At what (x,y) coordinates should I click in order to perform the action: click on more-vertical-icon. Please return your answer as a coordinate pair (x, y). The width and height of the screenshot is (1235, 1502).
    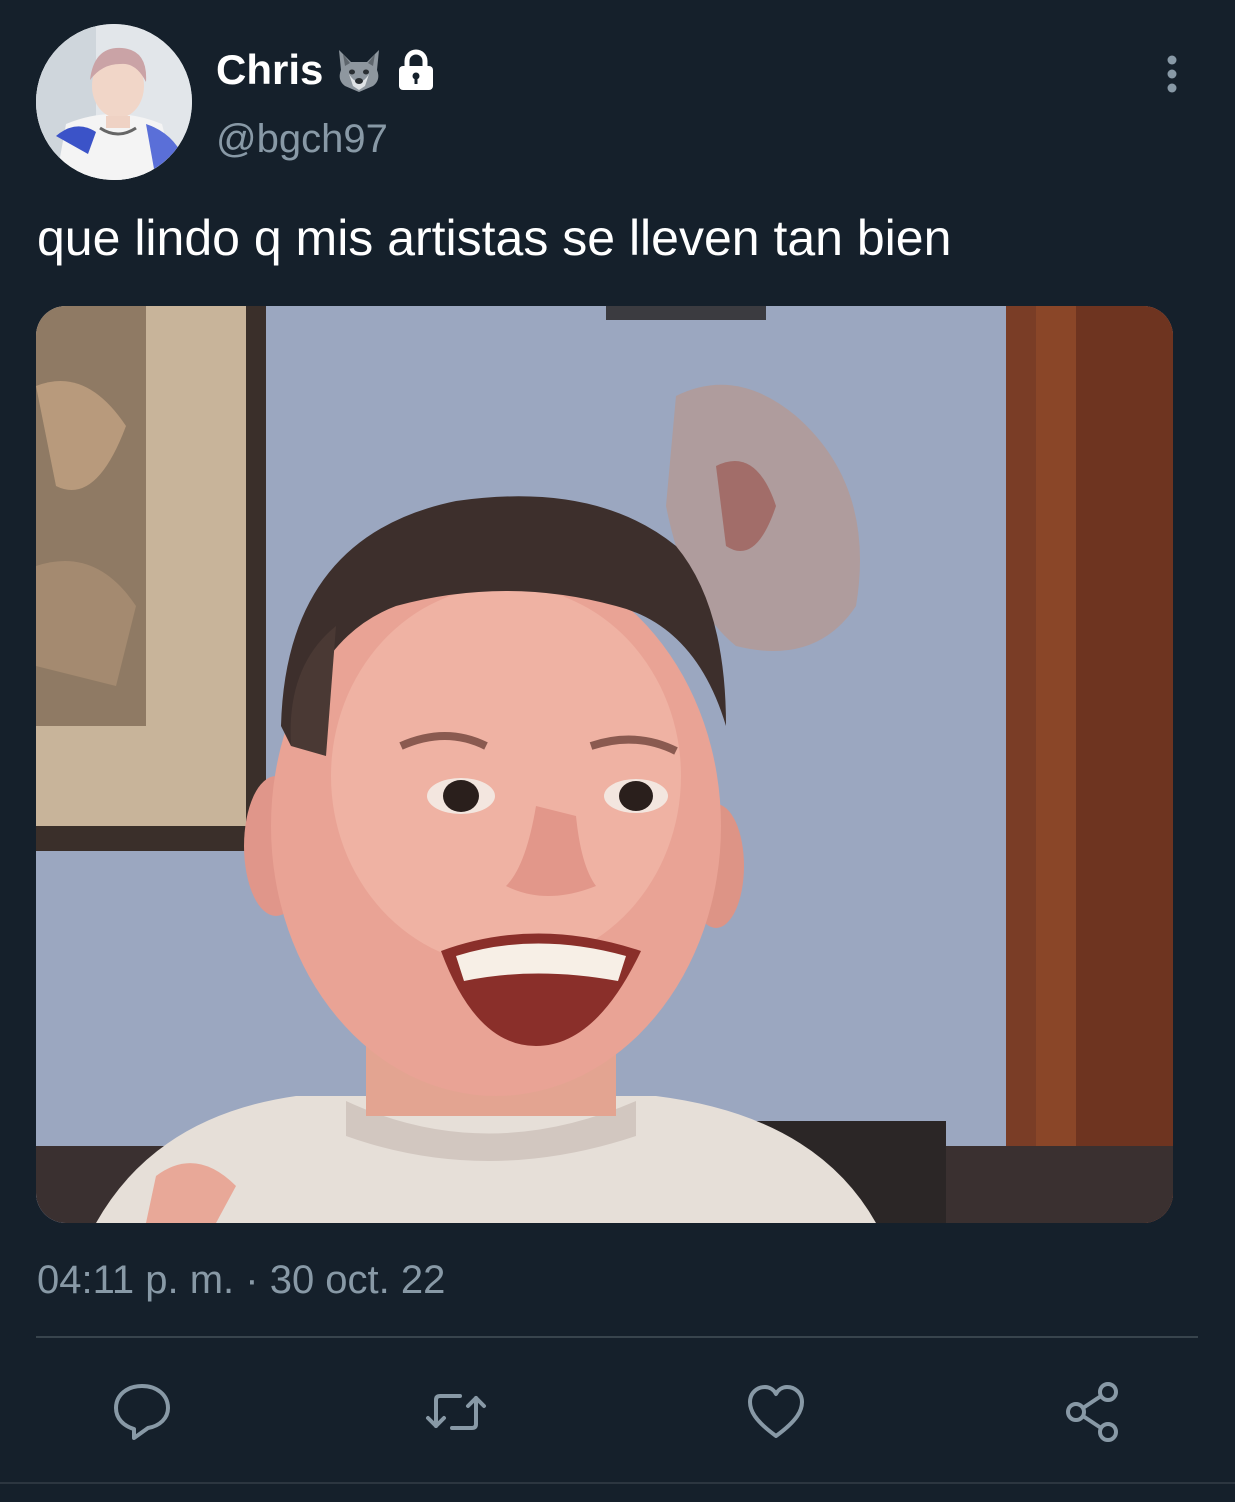
    Looking at the image, I should click on (1172, 74).